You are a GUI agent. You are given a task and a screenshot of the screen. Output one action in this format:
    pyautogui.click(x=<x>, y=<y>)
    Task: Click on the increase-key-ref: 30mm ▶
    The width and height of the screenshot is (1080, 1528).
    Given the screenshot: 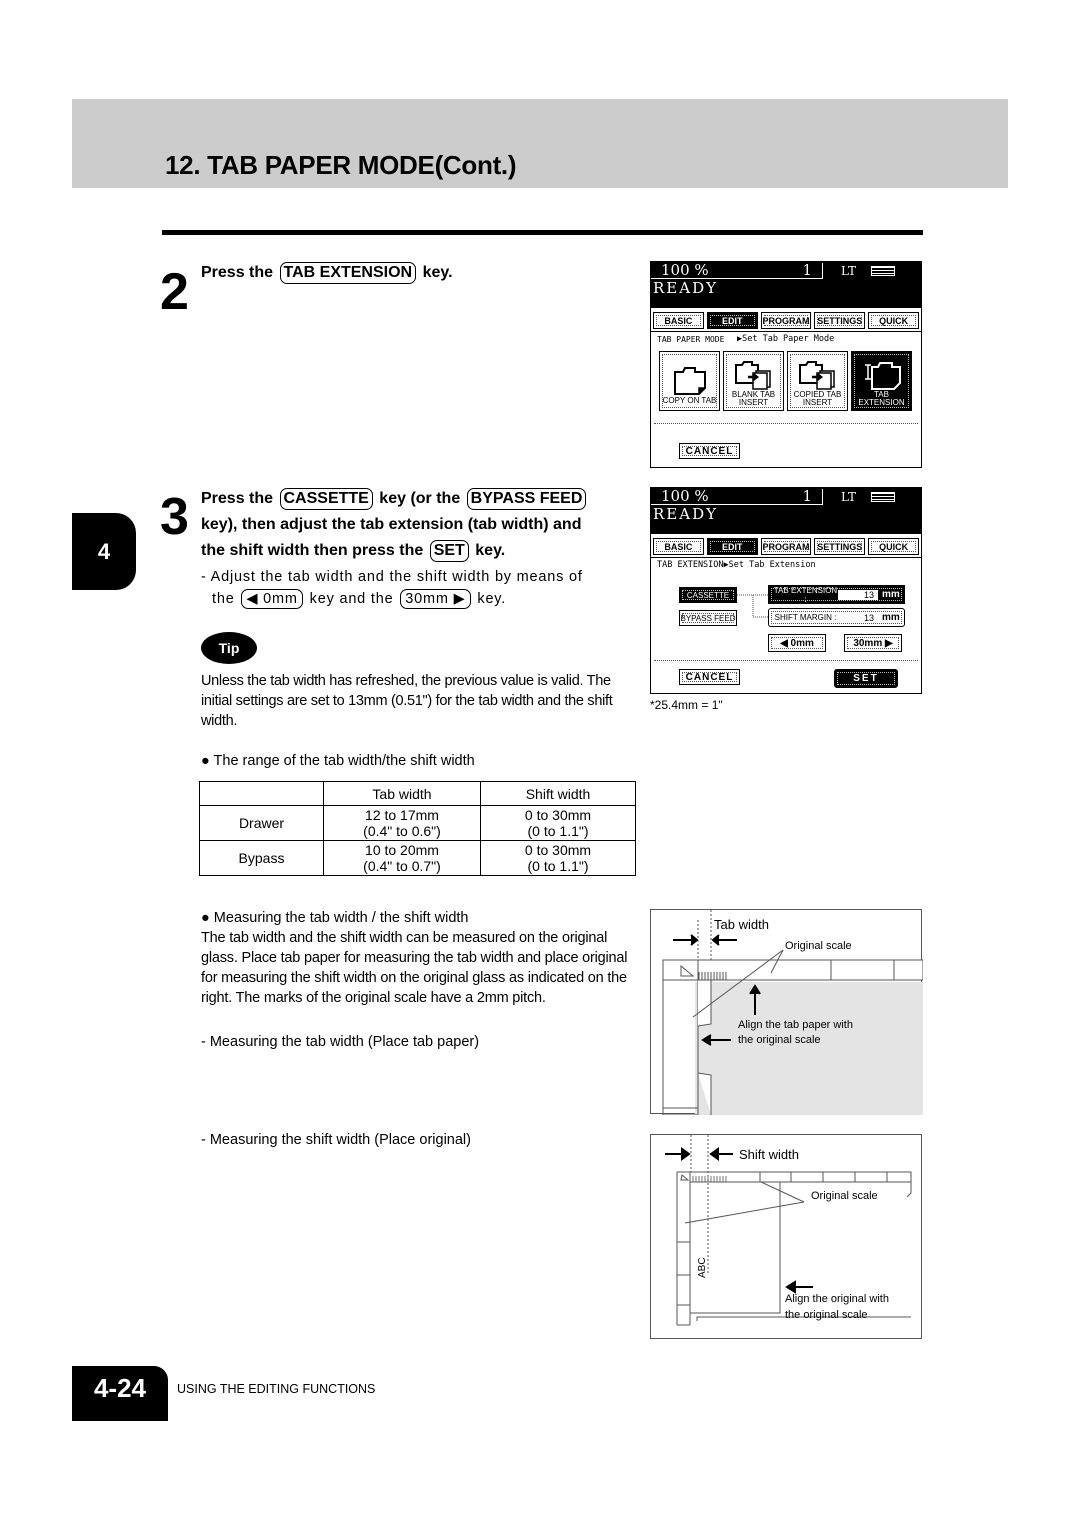 What is the action you would take?
    pyautogui.click(x=435, y=599)
    